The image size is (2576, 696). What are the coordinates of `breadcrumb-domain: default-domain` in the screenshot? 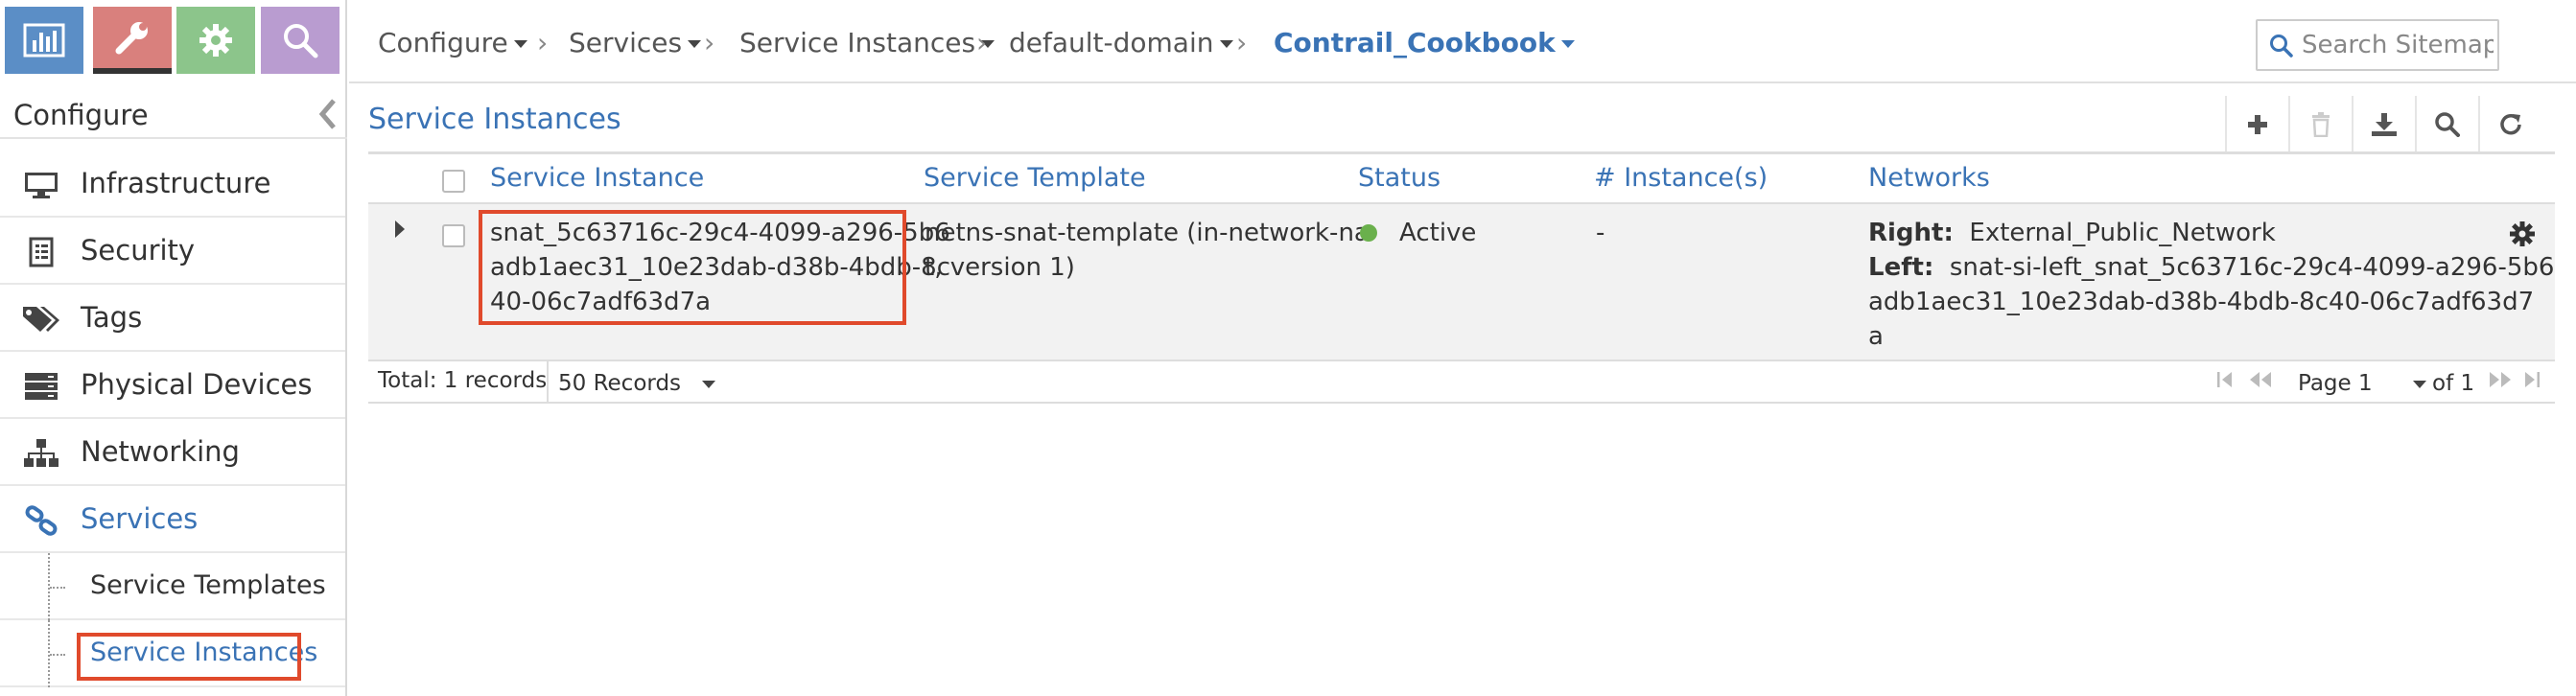 It's located at (1121, 43).